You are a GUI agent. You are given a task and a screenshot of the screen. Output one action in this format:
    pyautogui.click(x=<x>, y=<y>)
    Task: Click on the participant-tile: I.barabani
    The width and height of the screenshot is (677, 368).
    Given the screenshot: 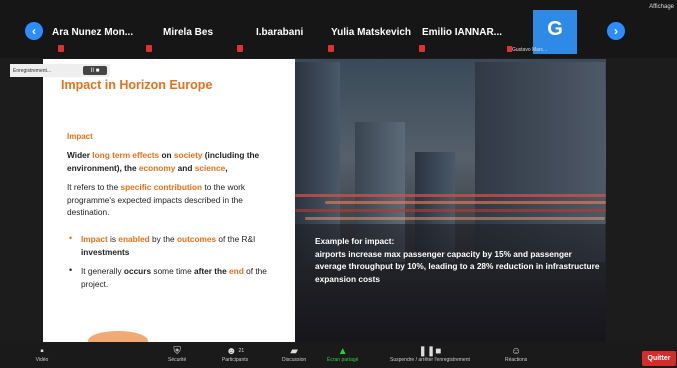 What is the action you would take?
    pyautogui.click(x=281, y=32)
    